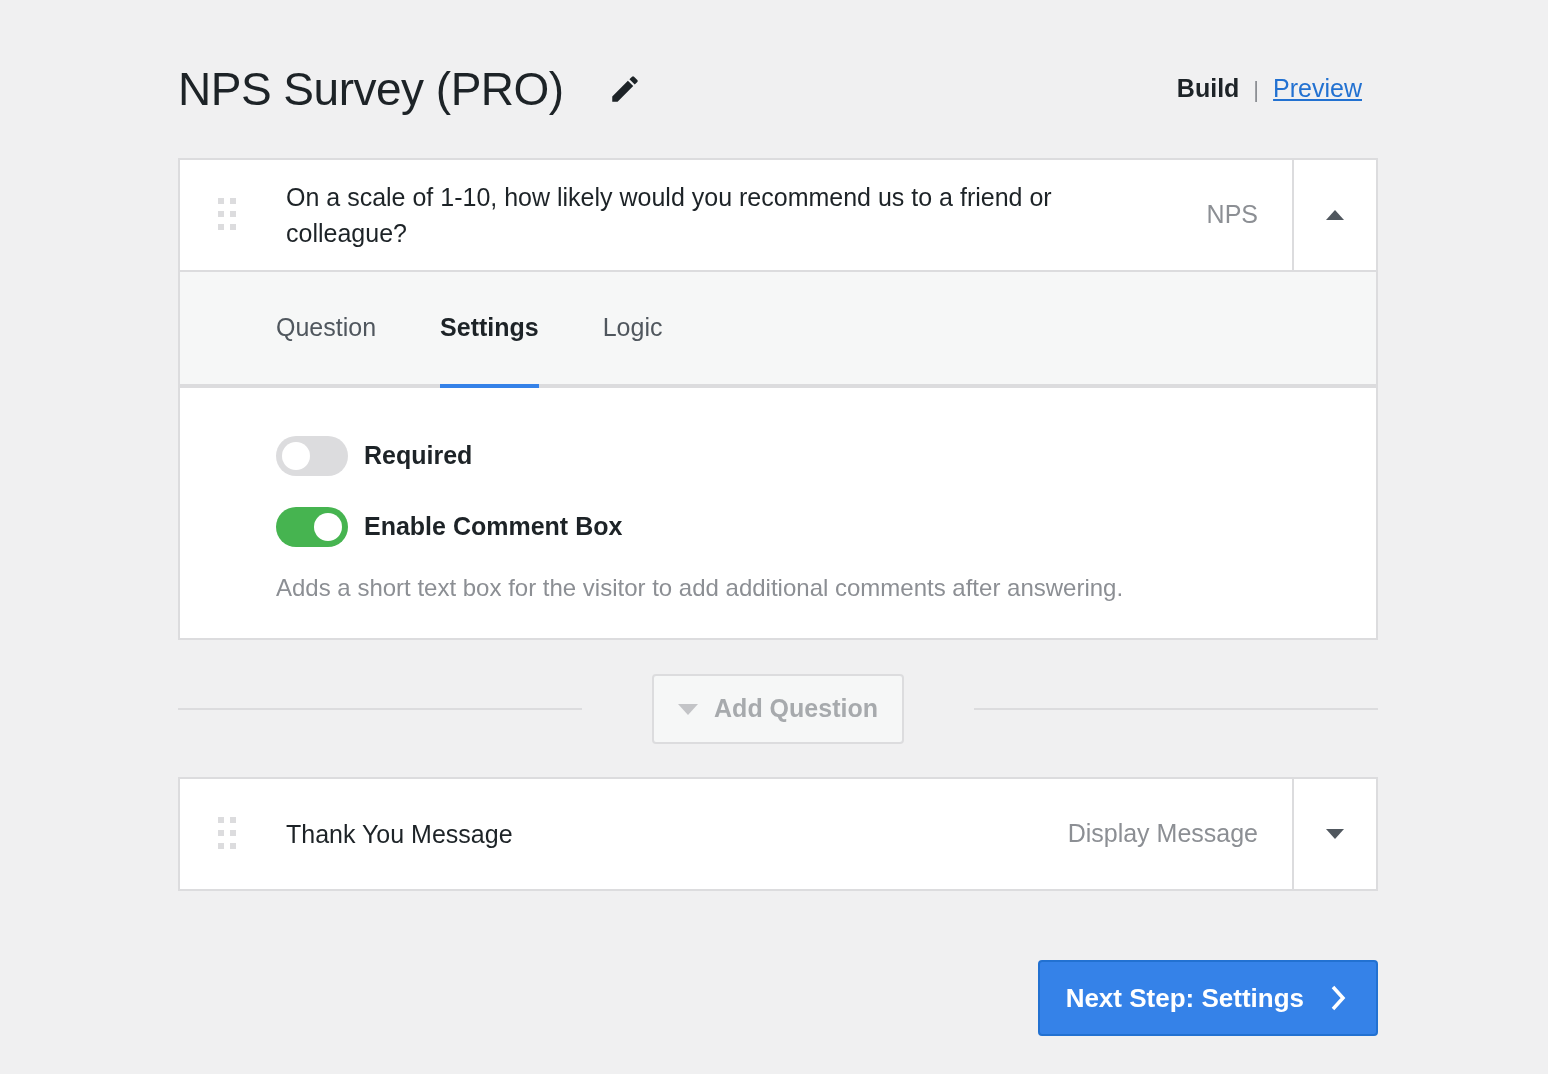 The image size is (1548, 1074). What do you see at coordinates (1162, 834) in the screenshot?
I see `item-type-label: Display Message` at bounding box center [1162, 834].